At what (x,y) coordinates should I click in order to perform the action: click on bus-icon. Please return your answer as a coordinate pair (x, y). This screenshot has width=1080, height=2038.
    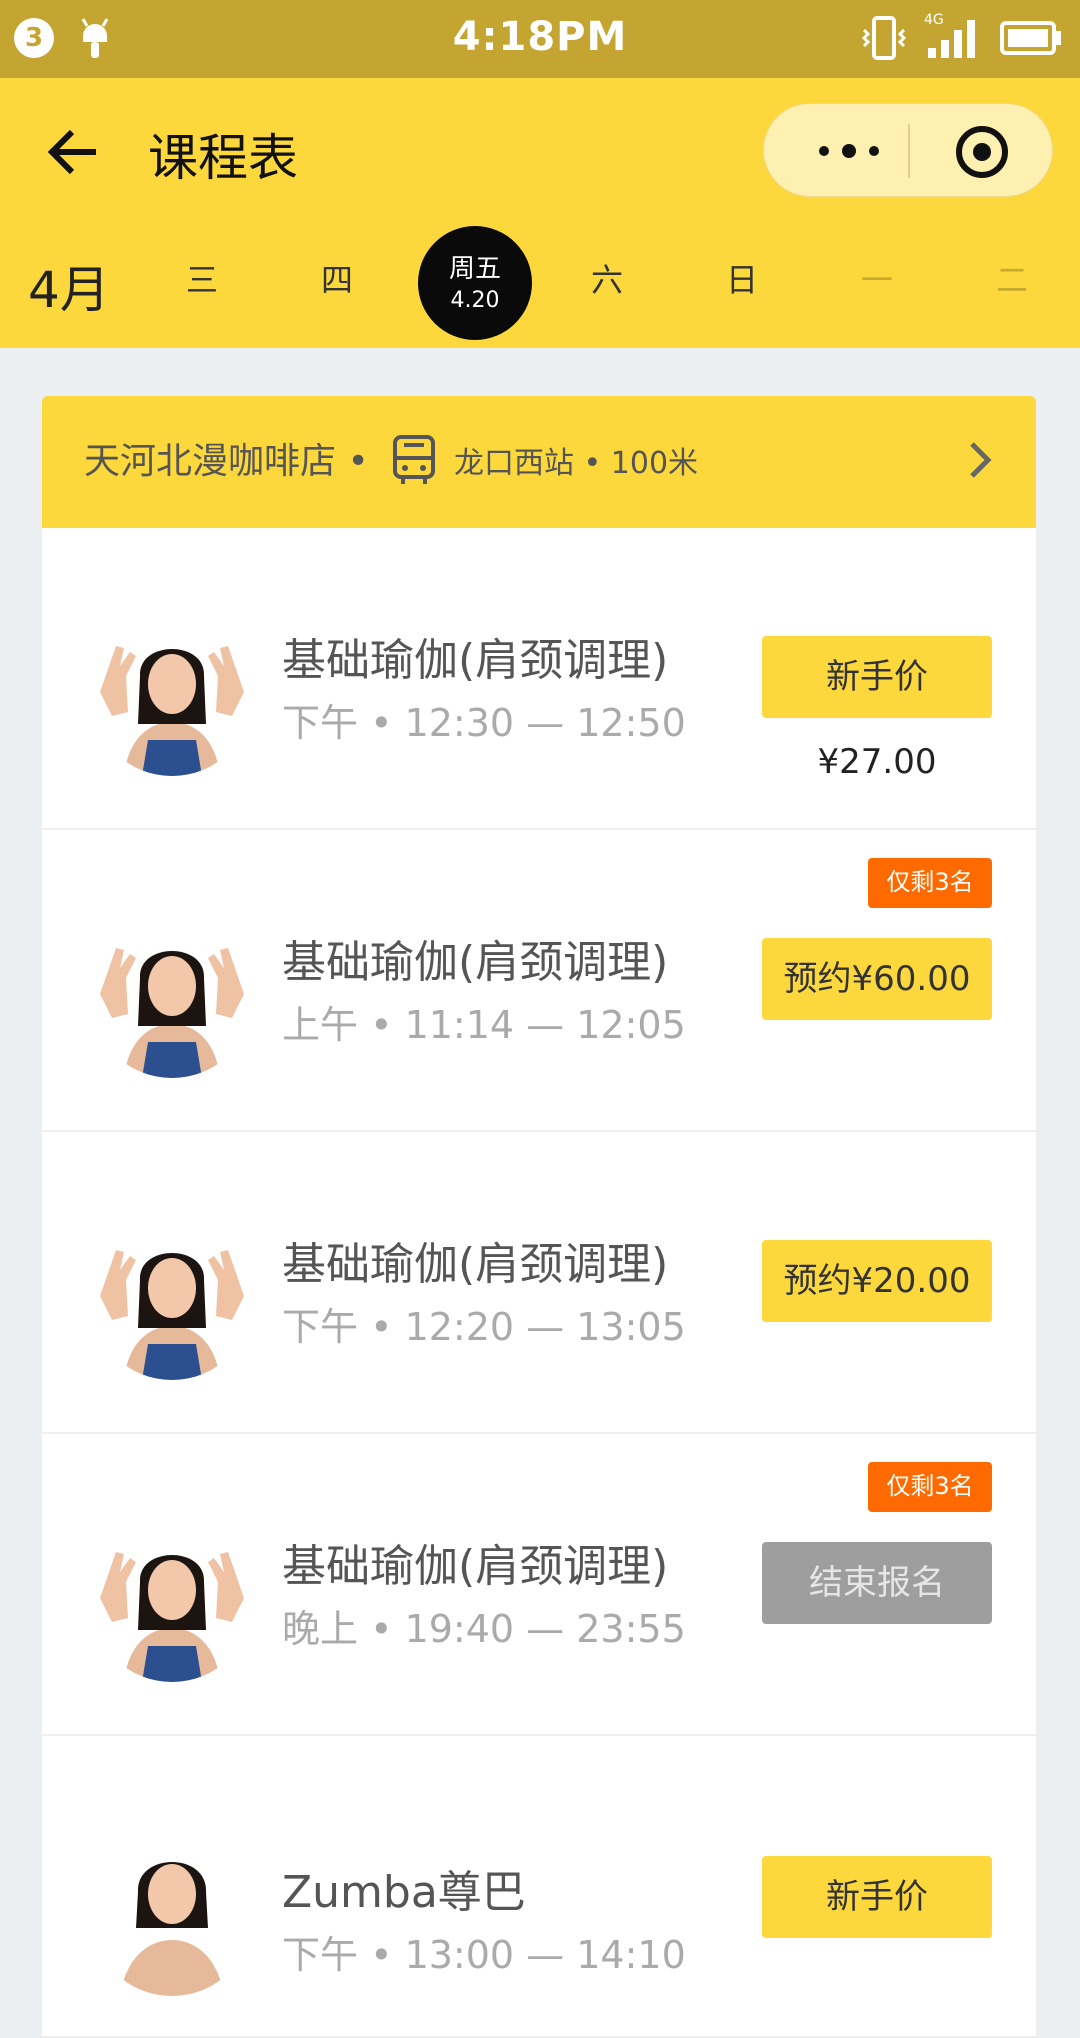
    Looking at the image, I should click on (414, 459).